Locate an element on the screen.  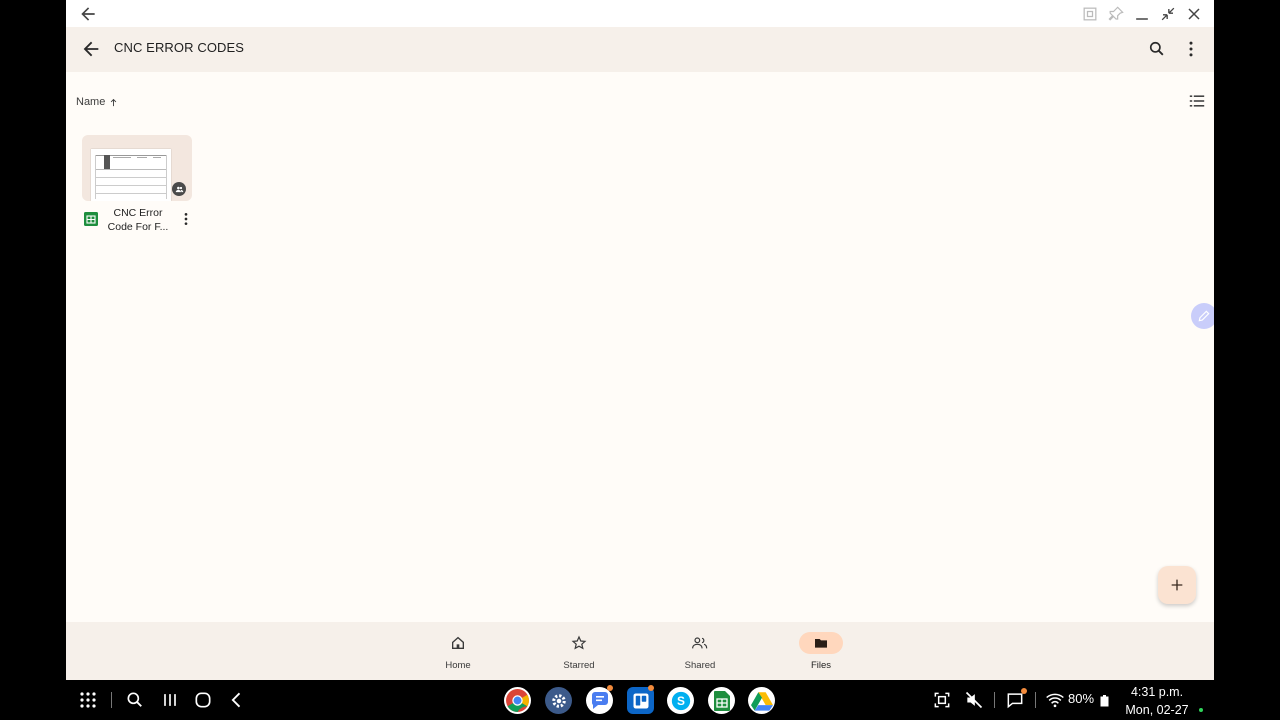
trello-app-icon is located at coordinates (640, 700).